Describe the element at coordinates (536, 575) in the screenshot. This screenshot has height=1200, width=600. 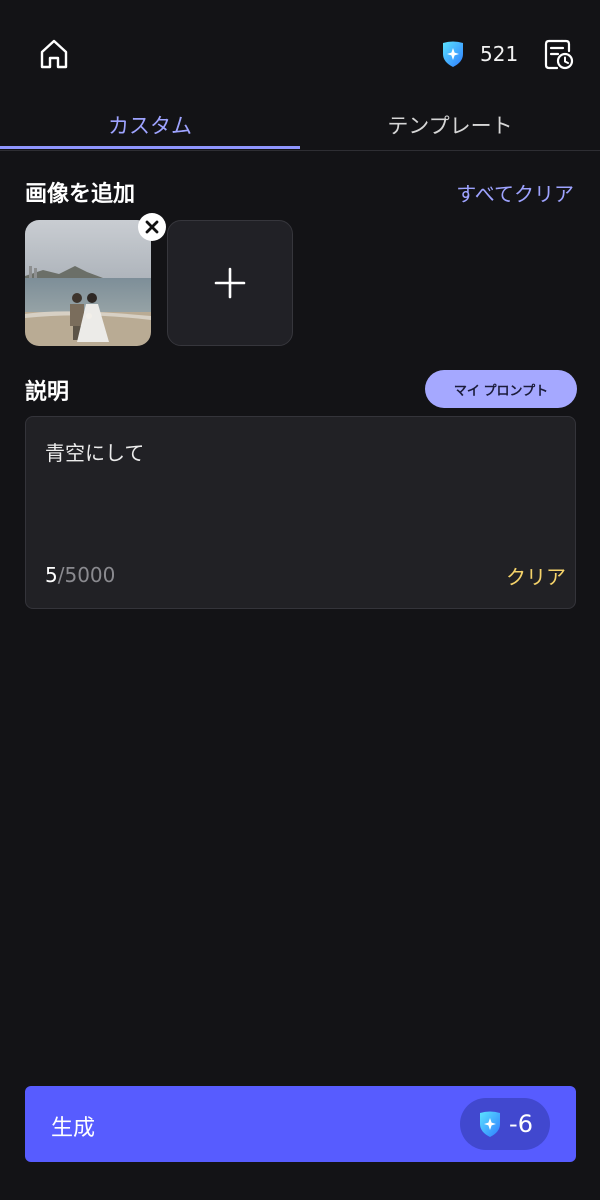
I see `clear-description-button: クリア` at that location.